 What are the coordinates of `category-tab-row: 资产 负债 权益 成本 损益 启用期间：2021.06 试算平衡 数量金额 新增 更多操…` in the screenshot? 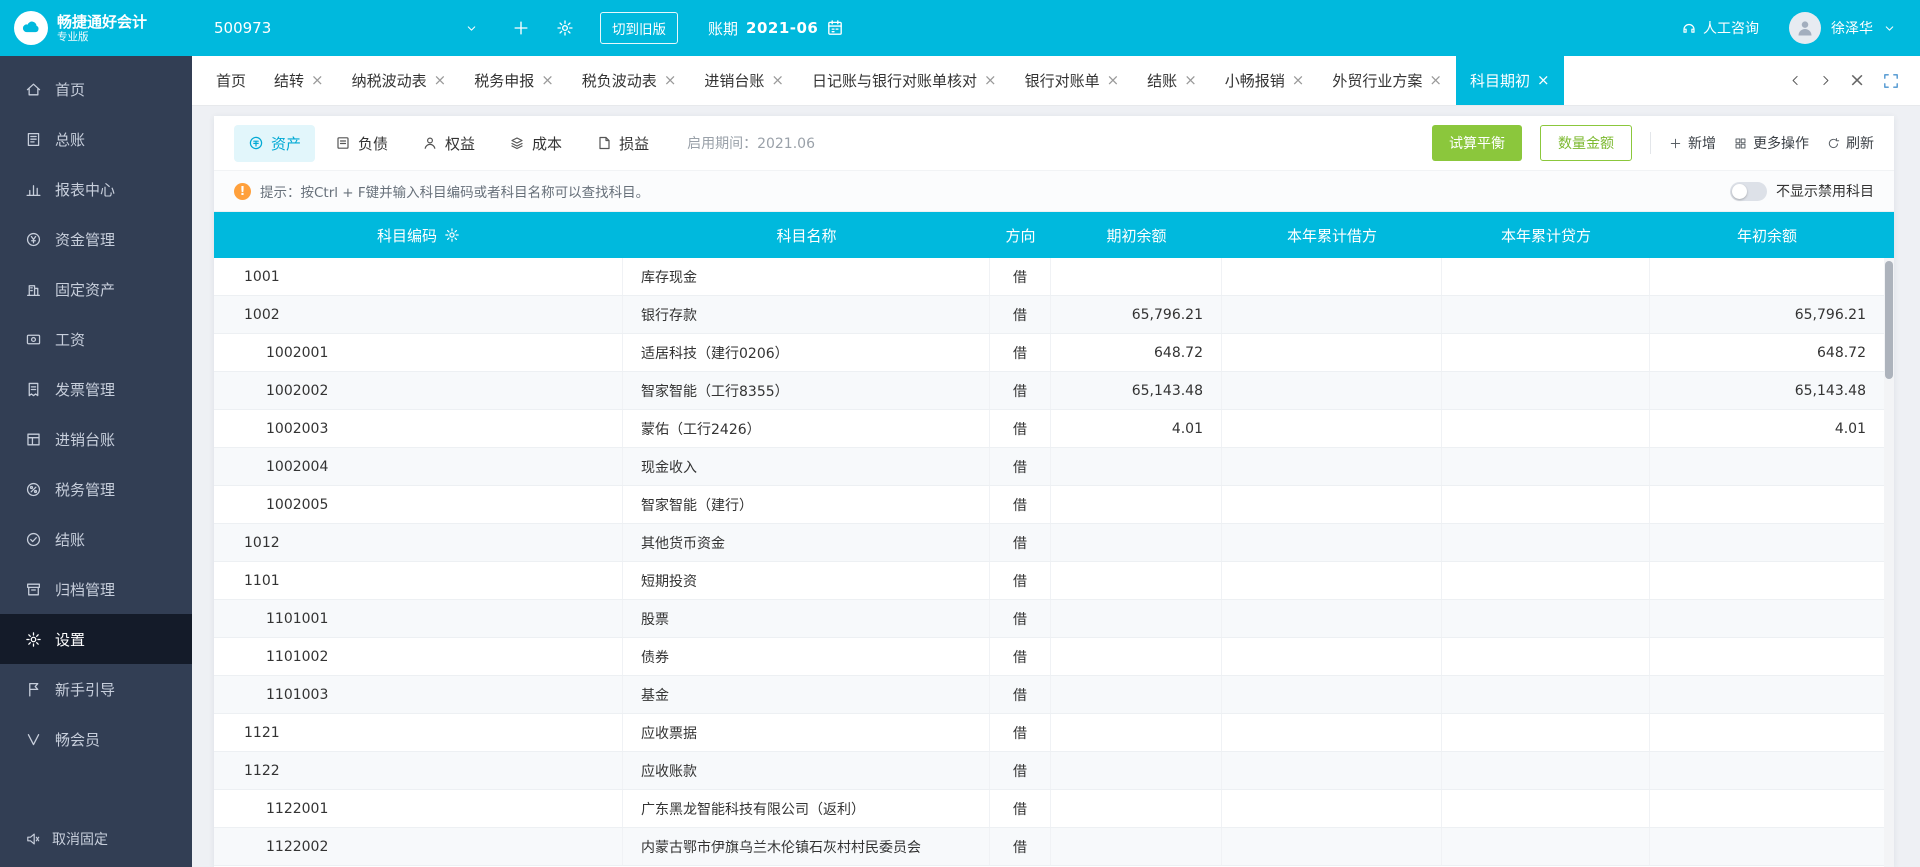 It's located at (1054, 143).